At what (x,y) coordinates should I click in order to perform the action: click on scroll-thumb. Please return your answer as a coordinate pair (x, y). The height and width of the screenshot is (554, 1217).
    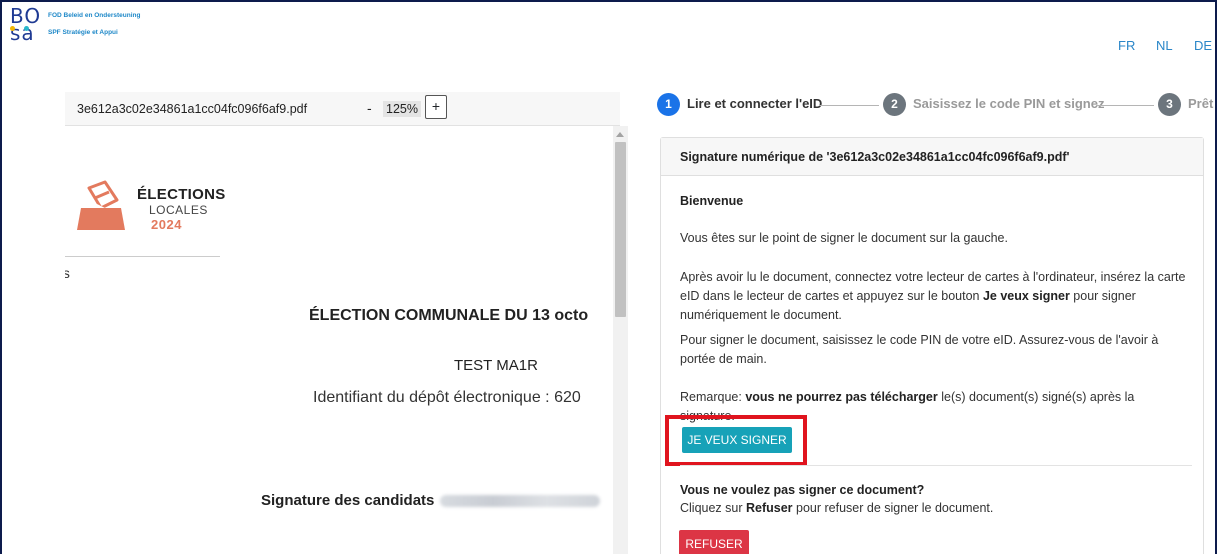
    Looking at the image, I should click on (620, 229).